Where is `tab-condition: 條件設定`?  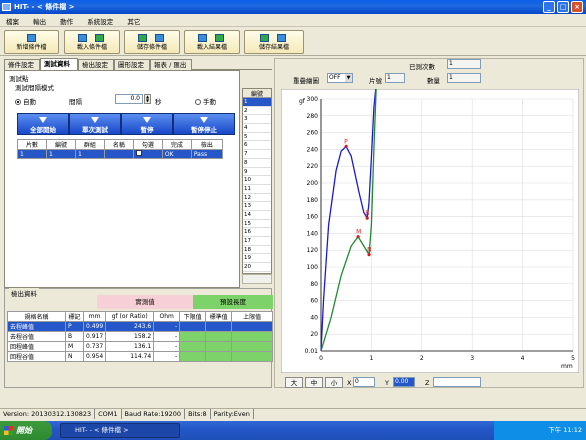 tab-condition: 條件設定 is located at coordinates (22, 64).